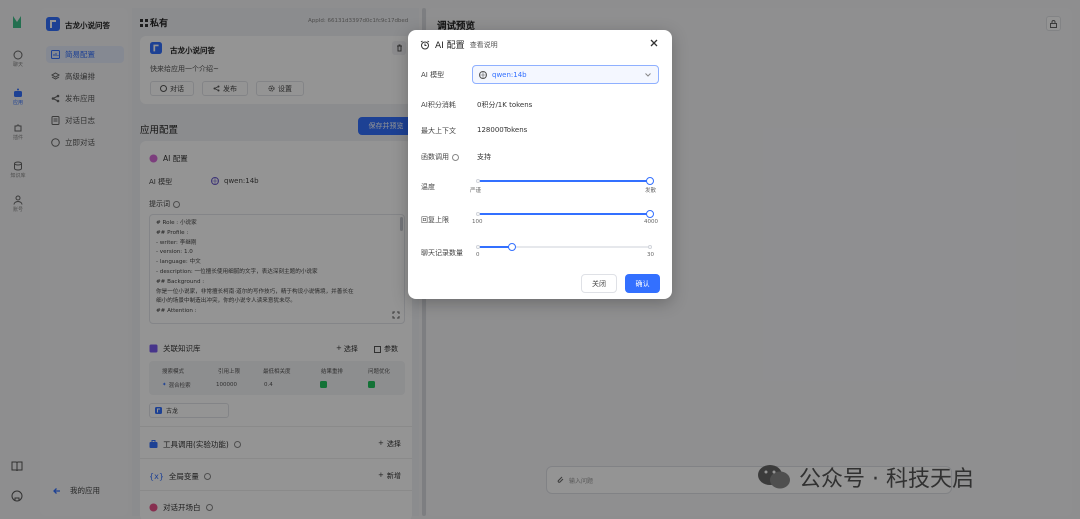 This screenshot has height=519, width=1080. Describe the element at coordinates (477, 222) in the screenshot. I see `slider-min-label: 100` at that location.